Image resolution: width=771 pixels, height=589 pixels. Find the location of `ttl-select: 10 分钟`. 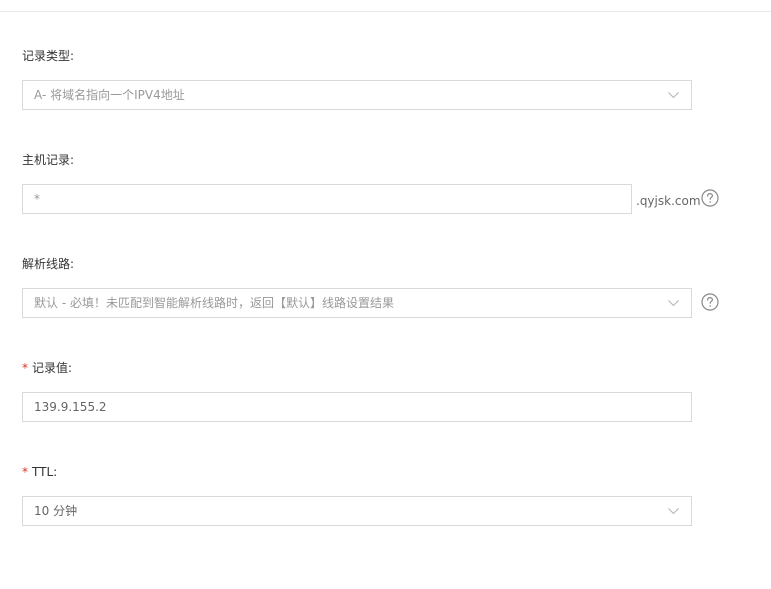

ttl-select: 10 分钟 is located at coordinates (357, 511).